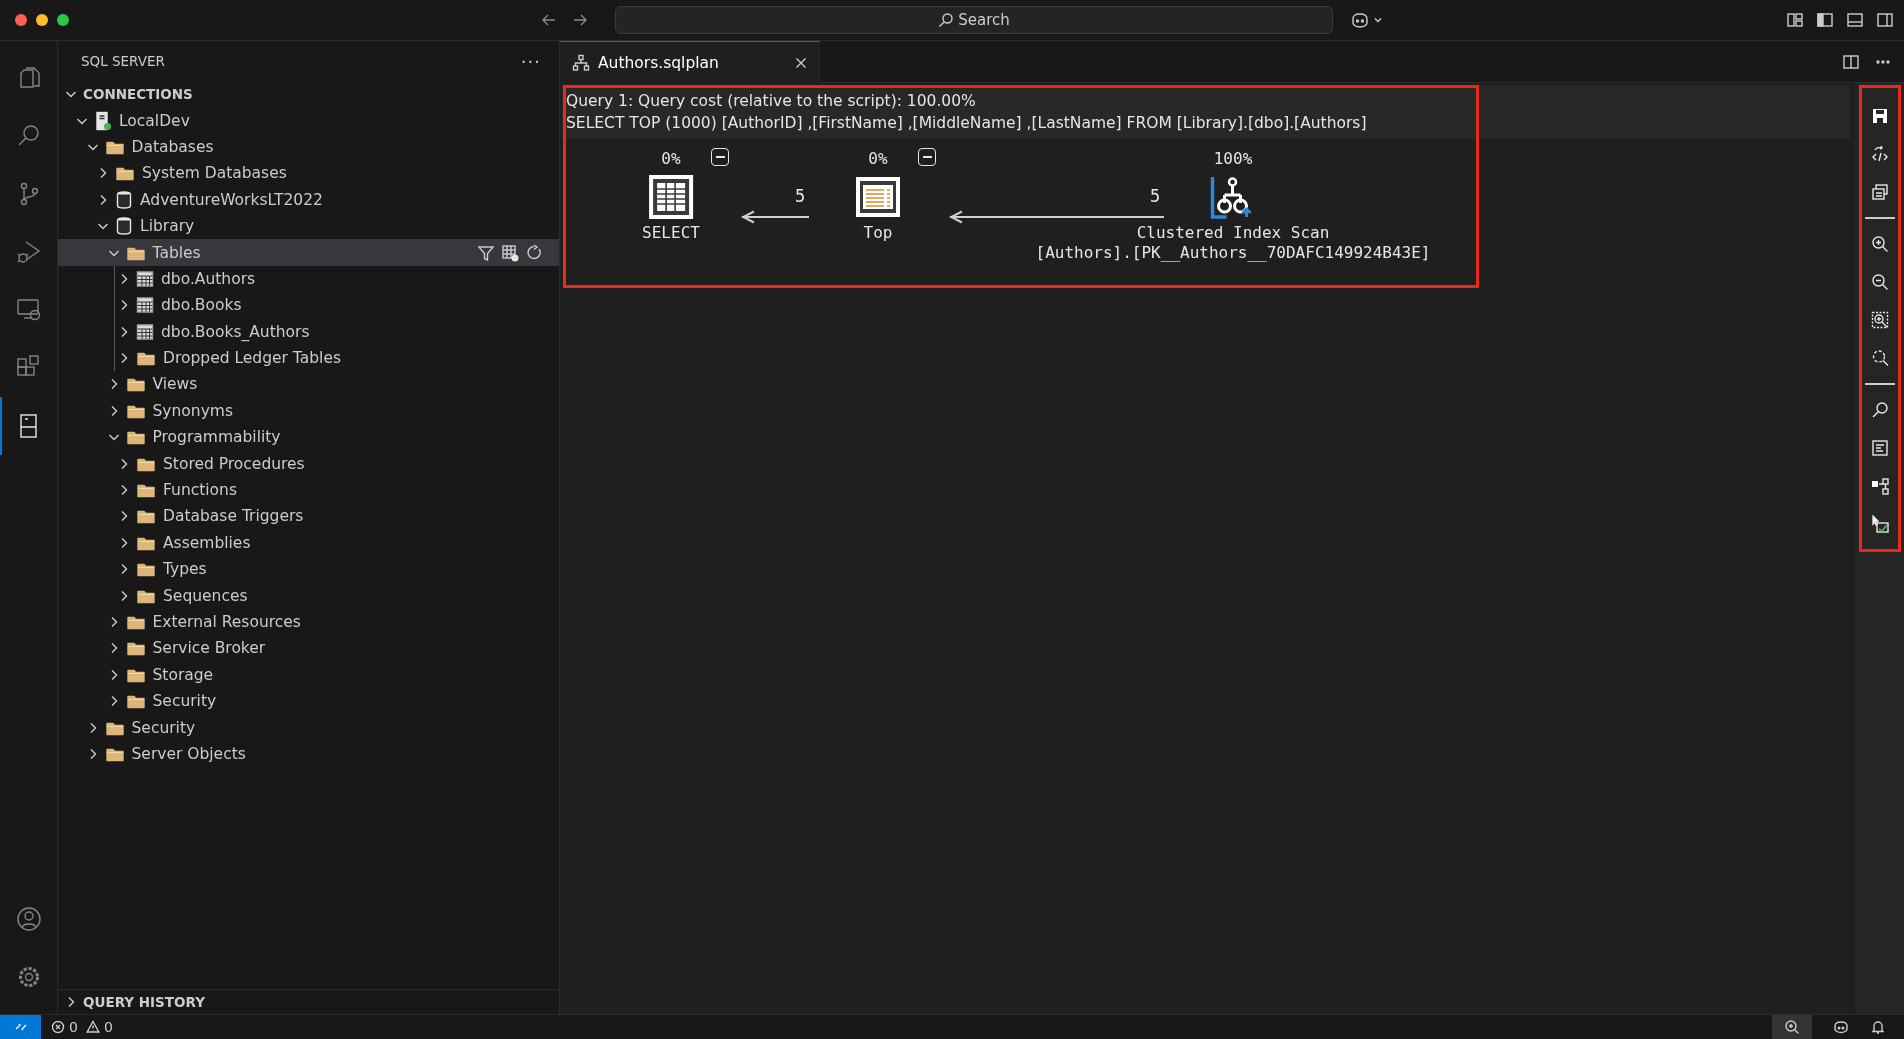  I want to click on tree-item-label: AdventureWorksLT2022, so click(231, 199).